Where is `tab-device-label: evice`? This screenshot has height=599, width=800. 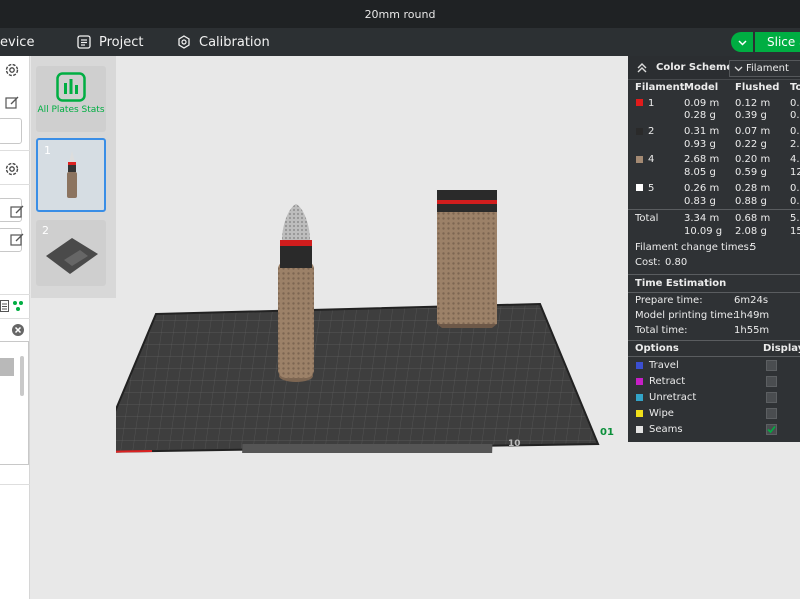
tab-device-label: evice is located at coordinates (17, 42).